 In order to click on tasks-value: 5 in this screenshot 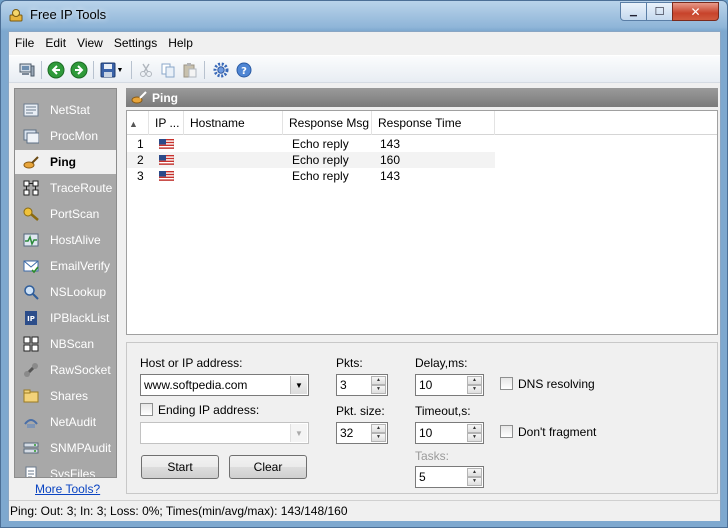, I will do `click(422, 477)`.